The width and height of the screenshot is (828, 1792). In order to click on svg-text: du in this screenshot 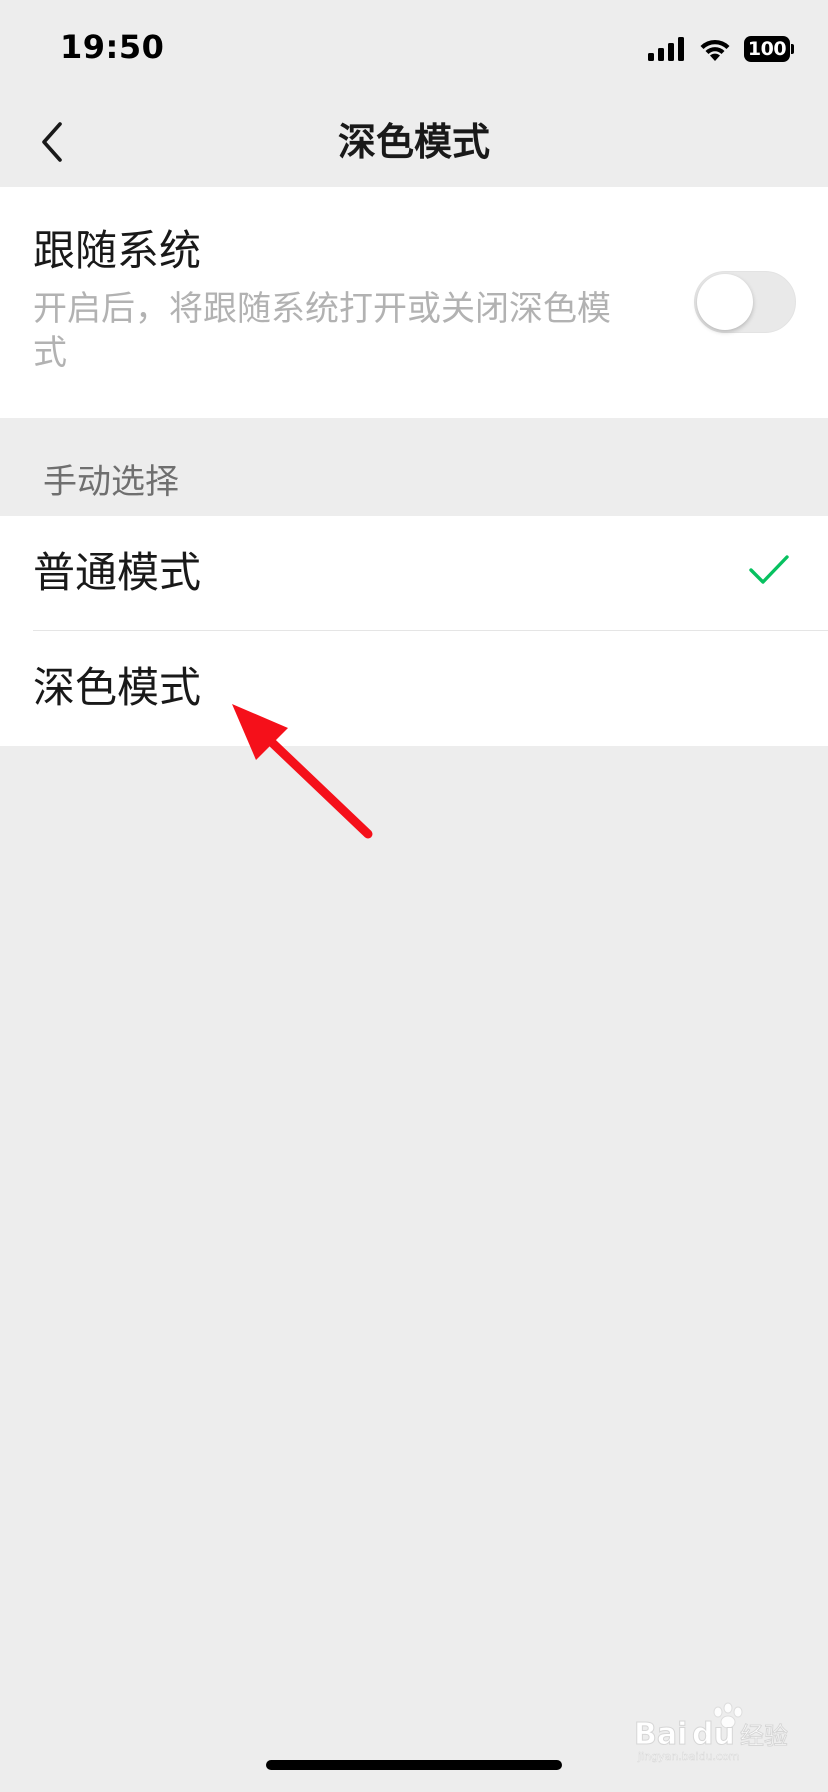, I will do `click(713, 1734)`.